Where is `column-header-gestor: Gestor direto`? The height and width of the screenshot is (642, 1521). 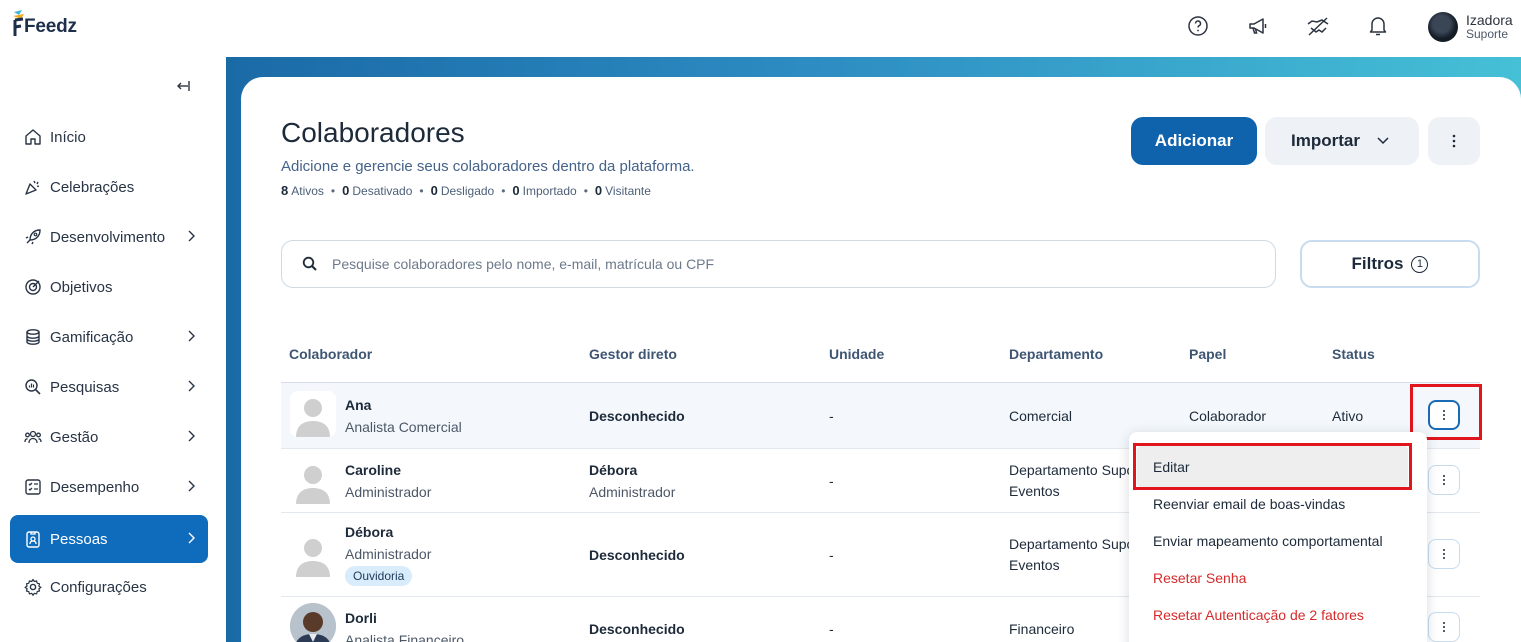
column-header-gestor: Gestor direto is located at coordinates (633, 354).